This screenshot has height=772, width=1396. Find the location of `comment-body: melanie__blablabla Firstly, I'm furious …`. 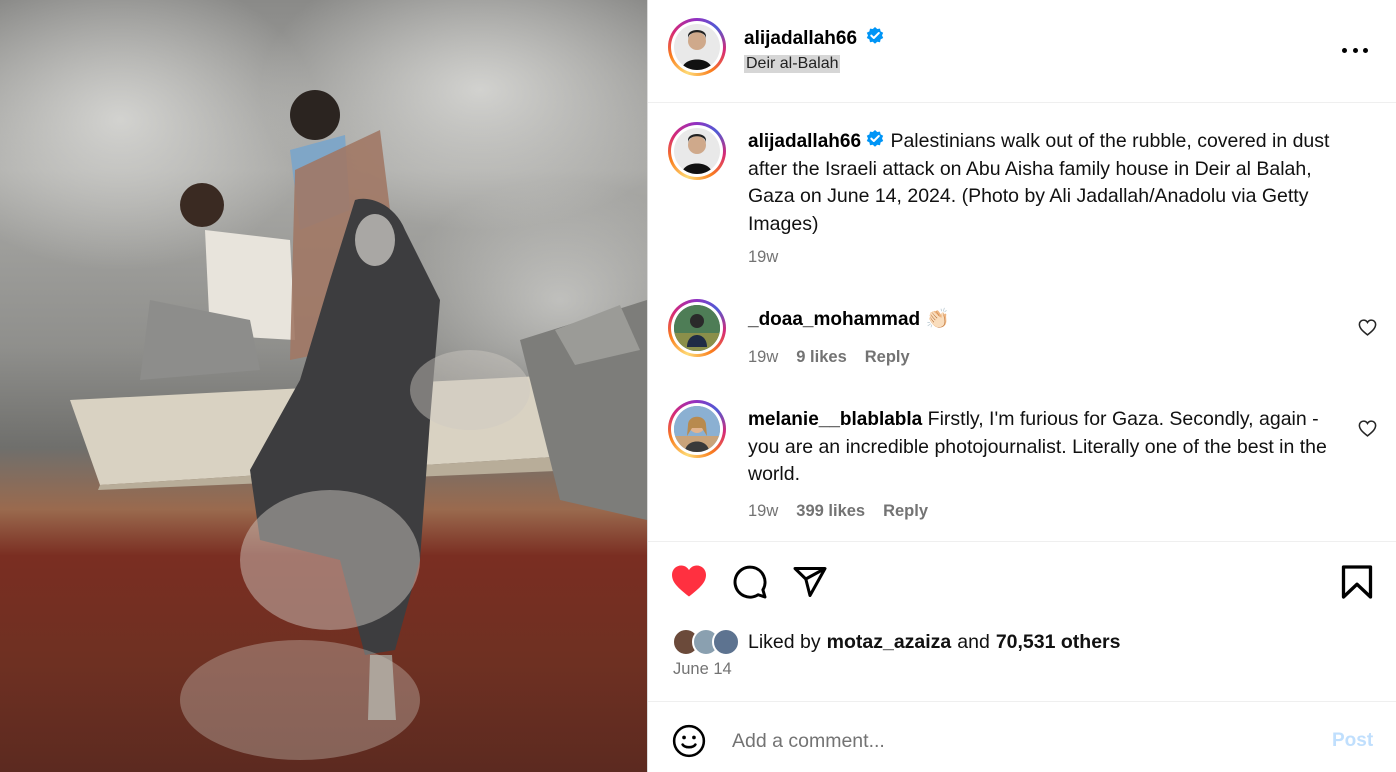

comment-body: melanie__blablabla Firstly, I'm furious … is located at coordinates (1048, 447).